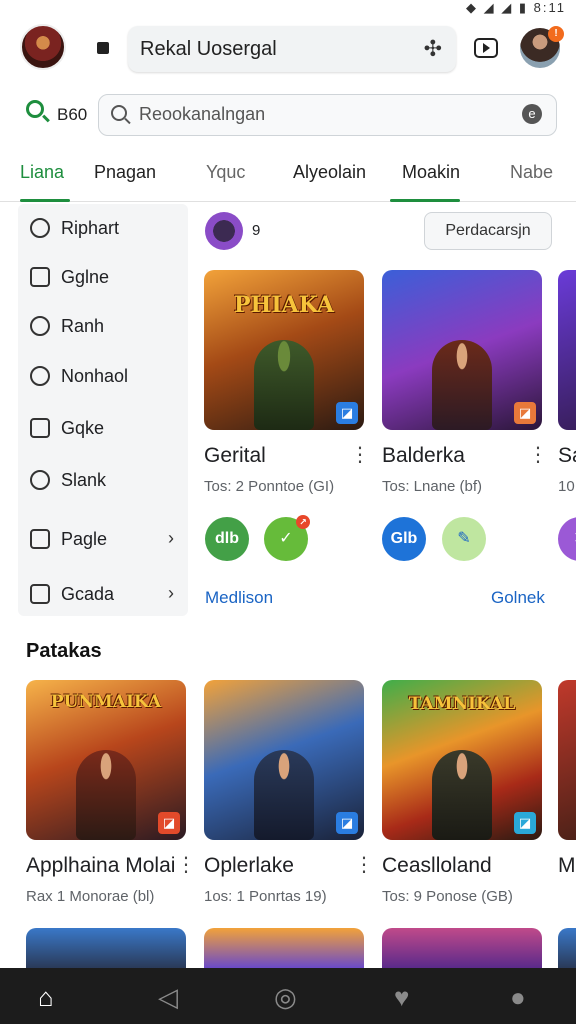  What do you see at coordinates (101, 865) in the screenshot?
I see `game-name: Applhaina Molai` at bounding box center [101, 865].